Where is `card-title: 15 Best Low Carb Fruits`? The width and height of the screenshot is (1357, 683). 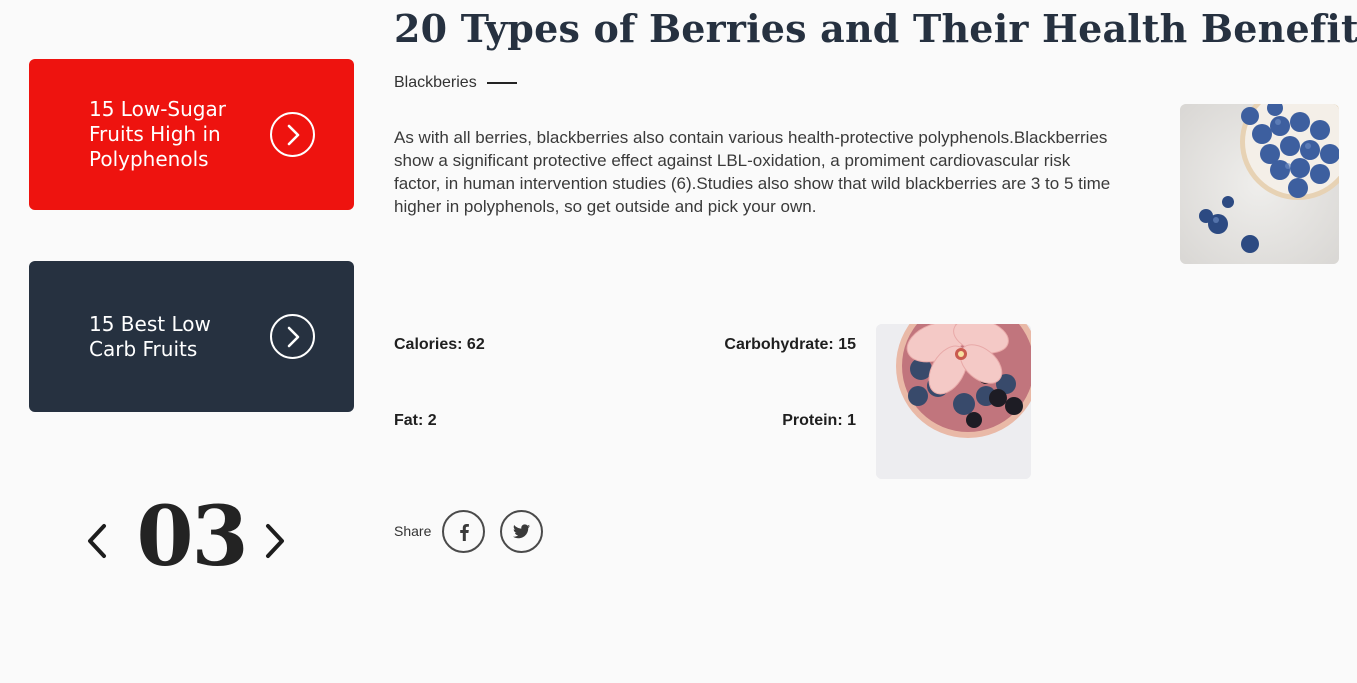 card-title: 15 Best Low Carb Fruits is located at coordinates (150, 336).